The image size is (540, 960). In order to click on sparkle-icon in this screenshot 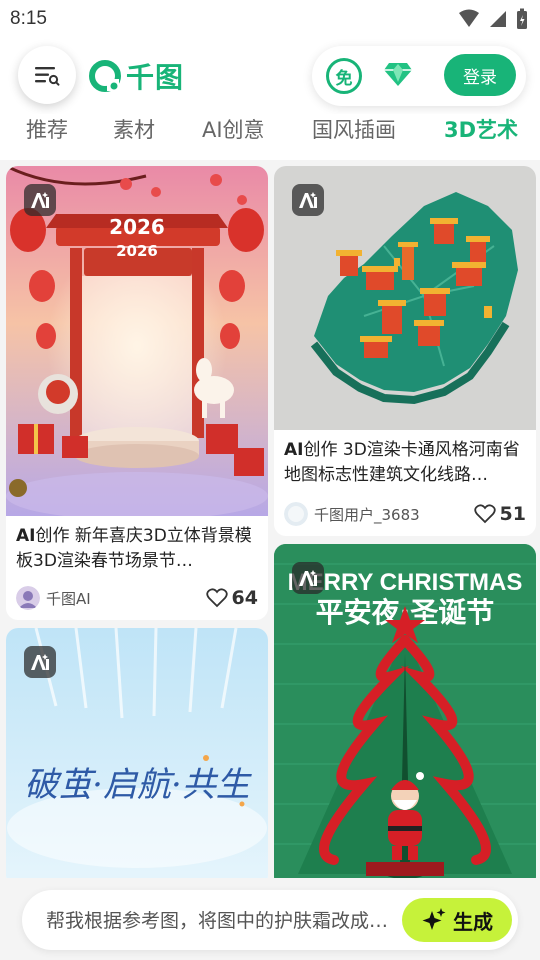, I will do `click(434, 919)`.